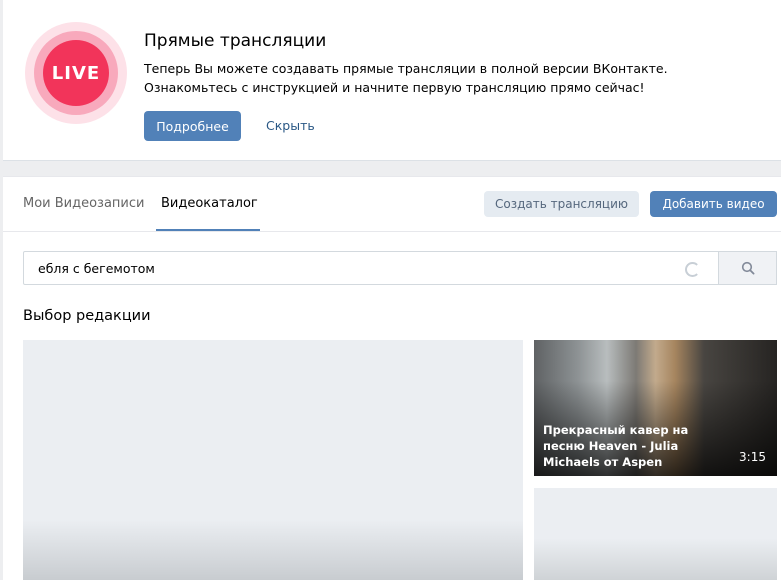 The height and width of the screenshot is (580, 781). I want to click on tabs-divider, so click(392, 231).